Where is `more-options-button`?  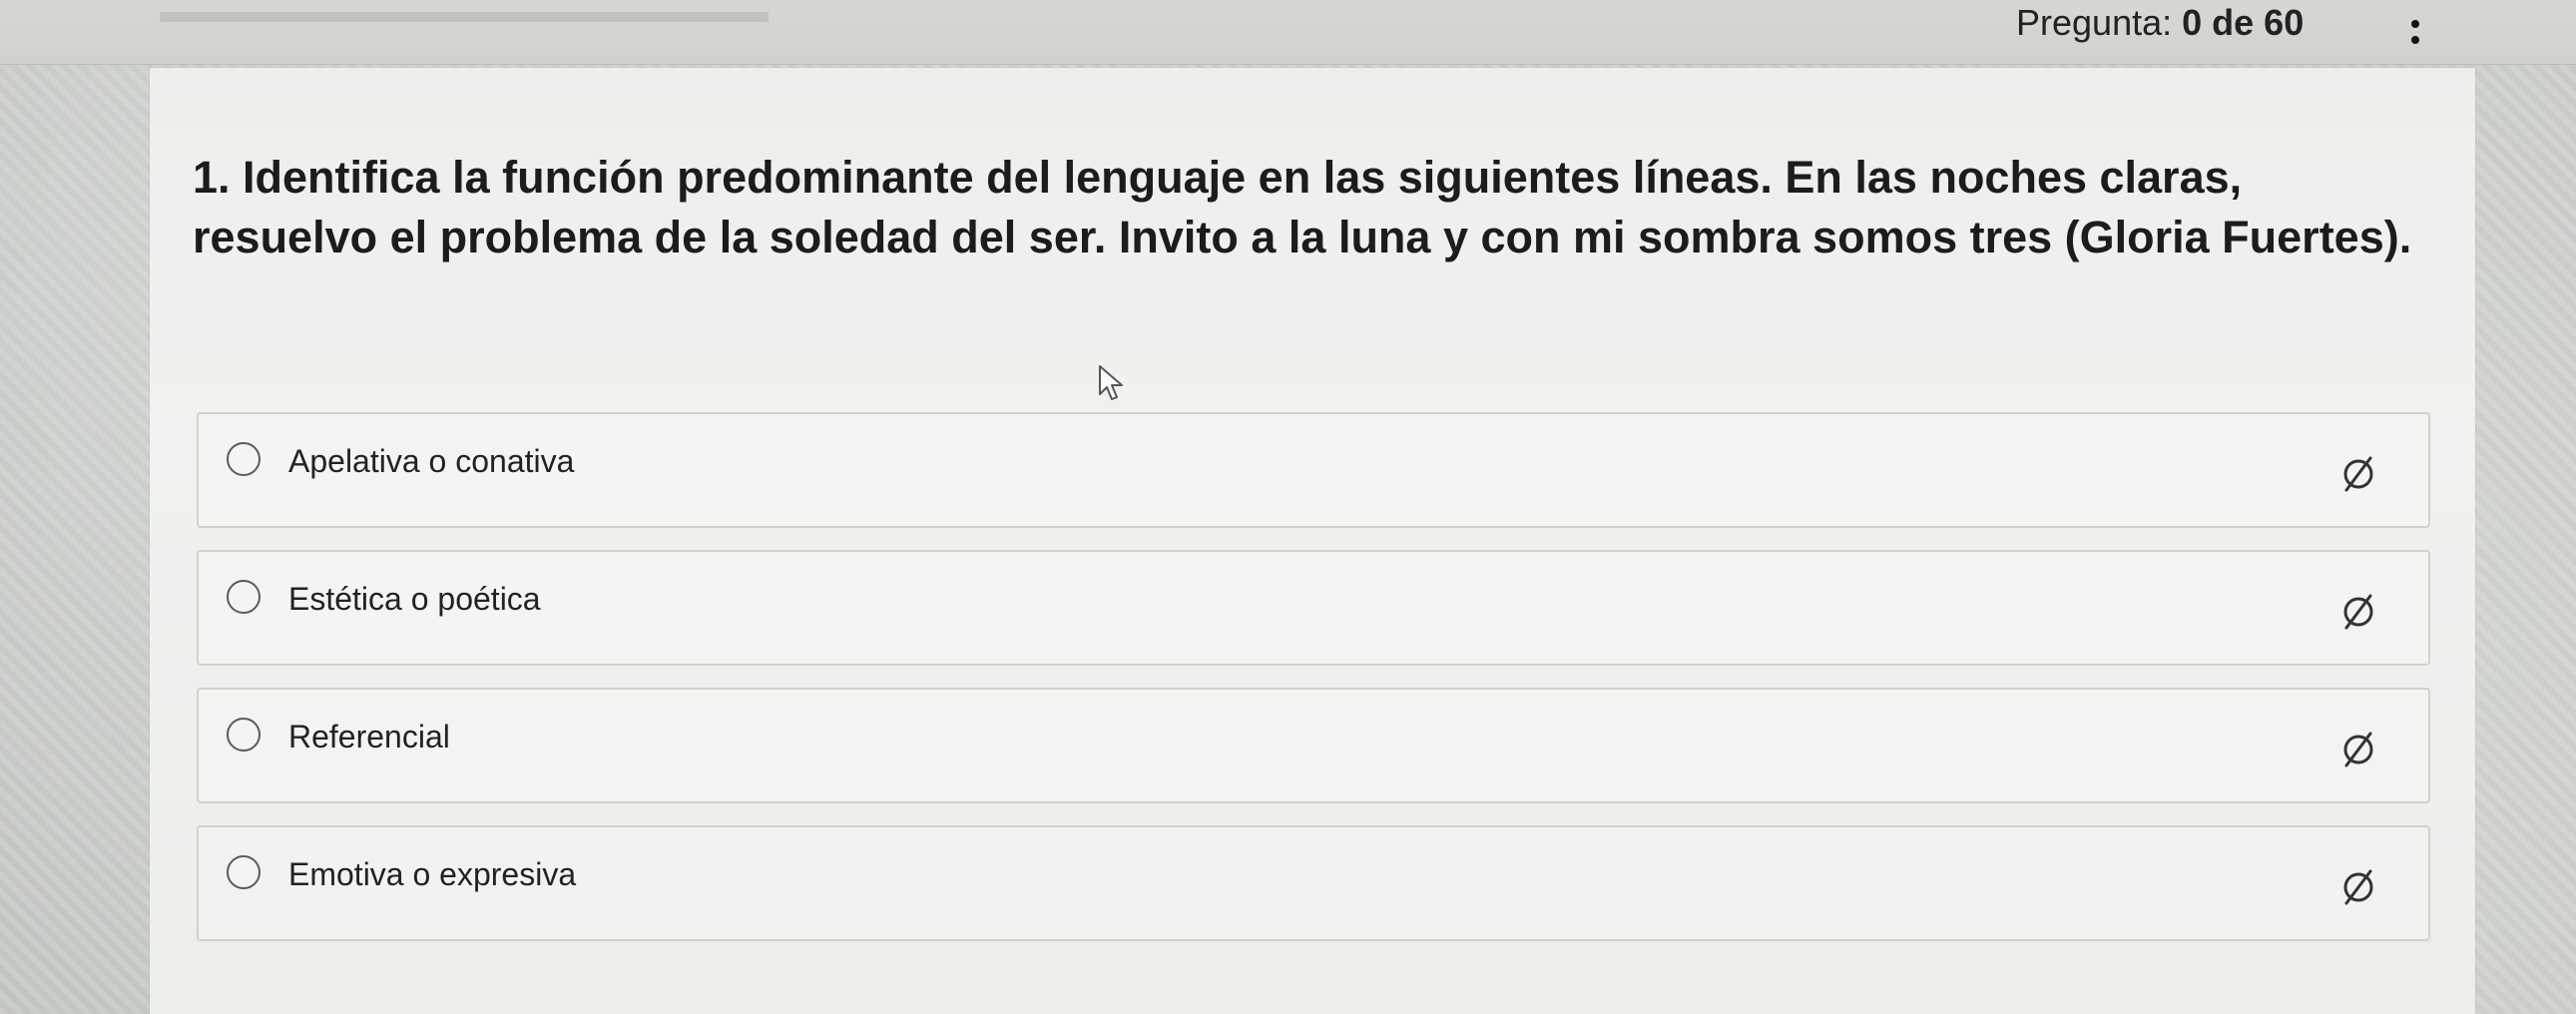
more-options-button is located at coordinates (2415, 32).